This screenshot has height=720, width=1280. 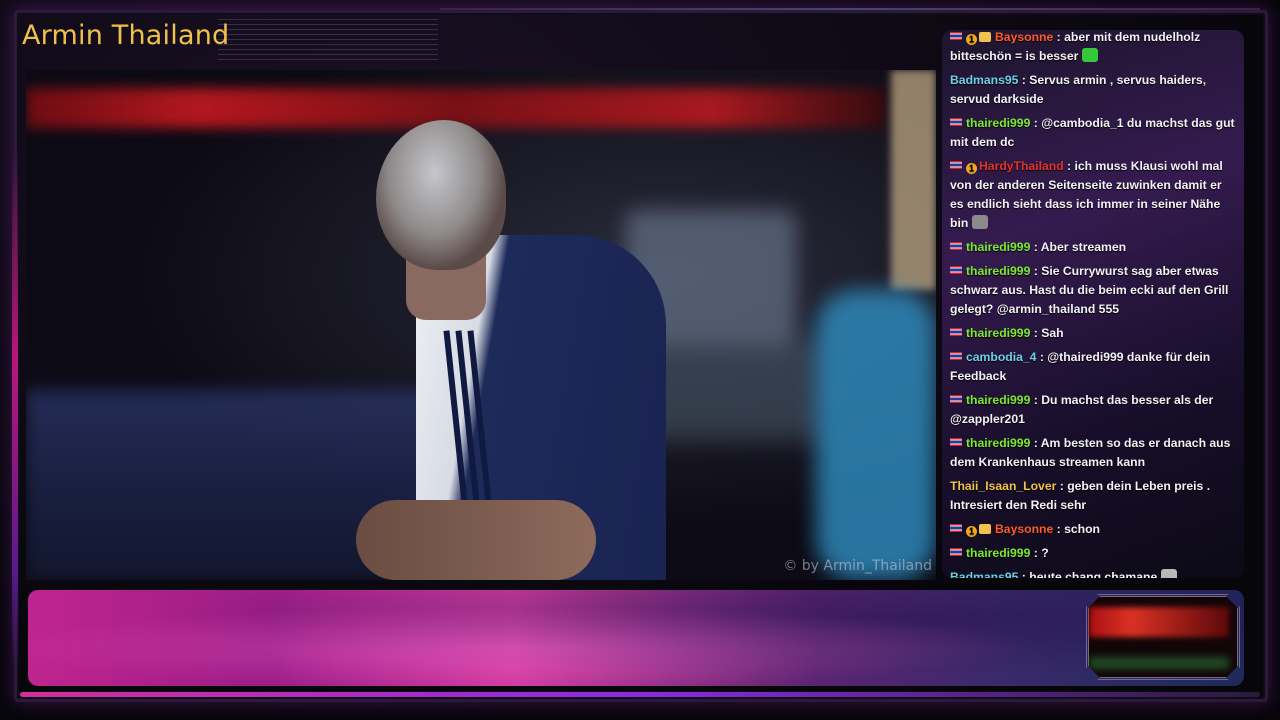 What do you see at coordinates (15, 410) in the screenshot?
I see `left-glow-decor` at bounding box center [15, 410].